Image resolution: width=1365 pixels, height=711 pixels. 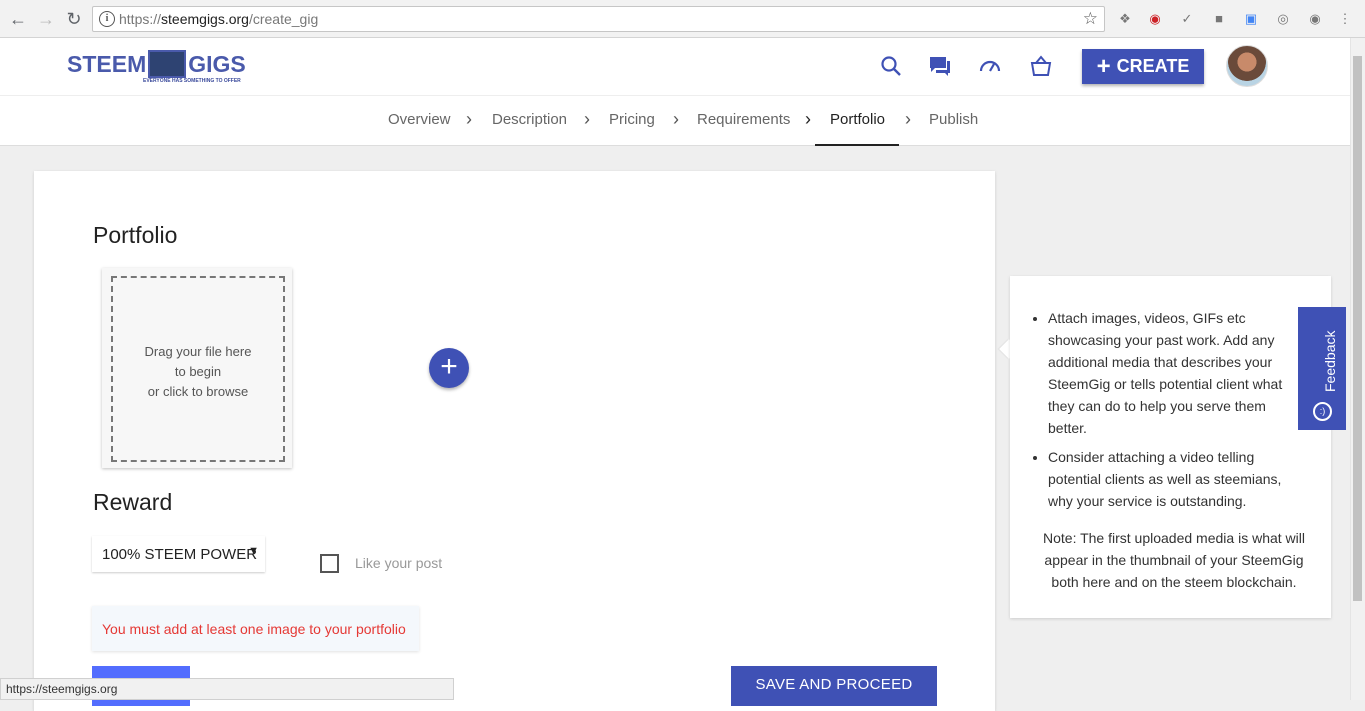 What do you see at coordinates (1103, 66) in the screenshot?
I see `plus-icon: +` at bounding box center [1103, 66].